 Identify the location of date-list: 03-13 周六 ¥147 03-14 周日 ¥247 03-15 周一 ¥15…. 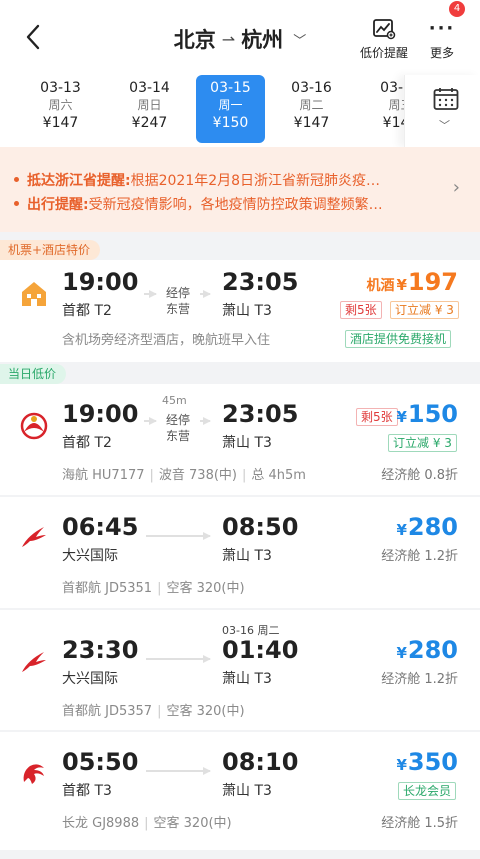
(210, 111).